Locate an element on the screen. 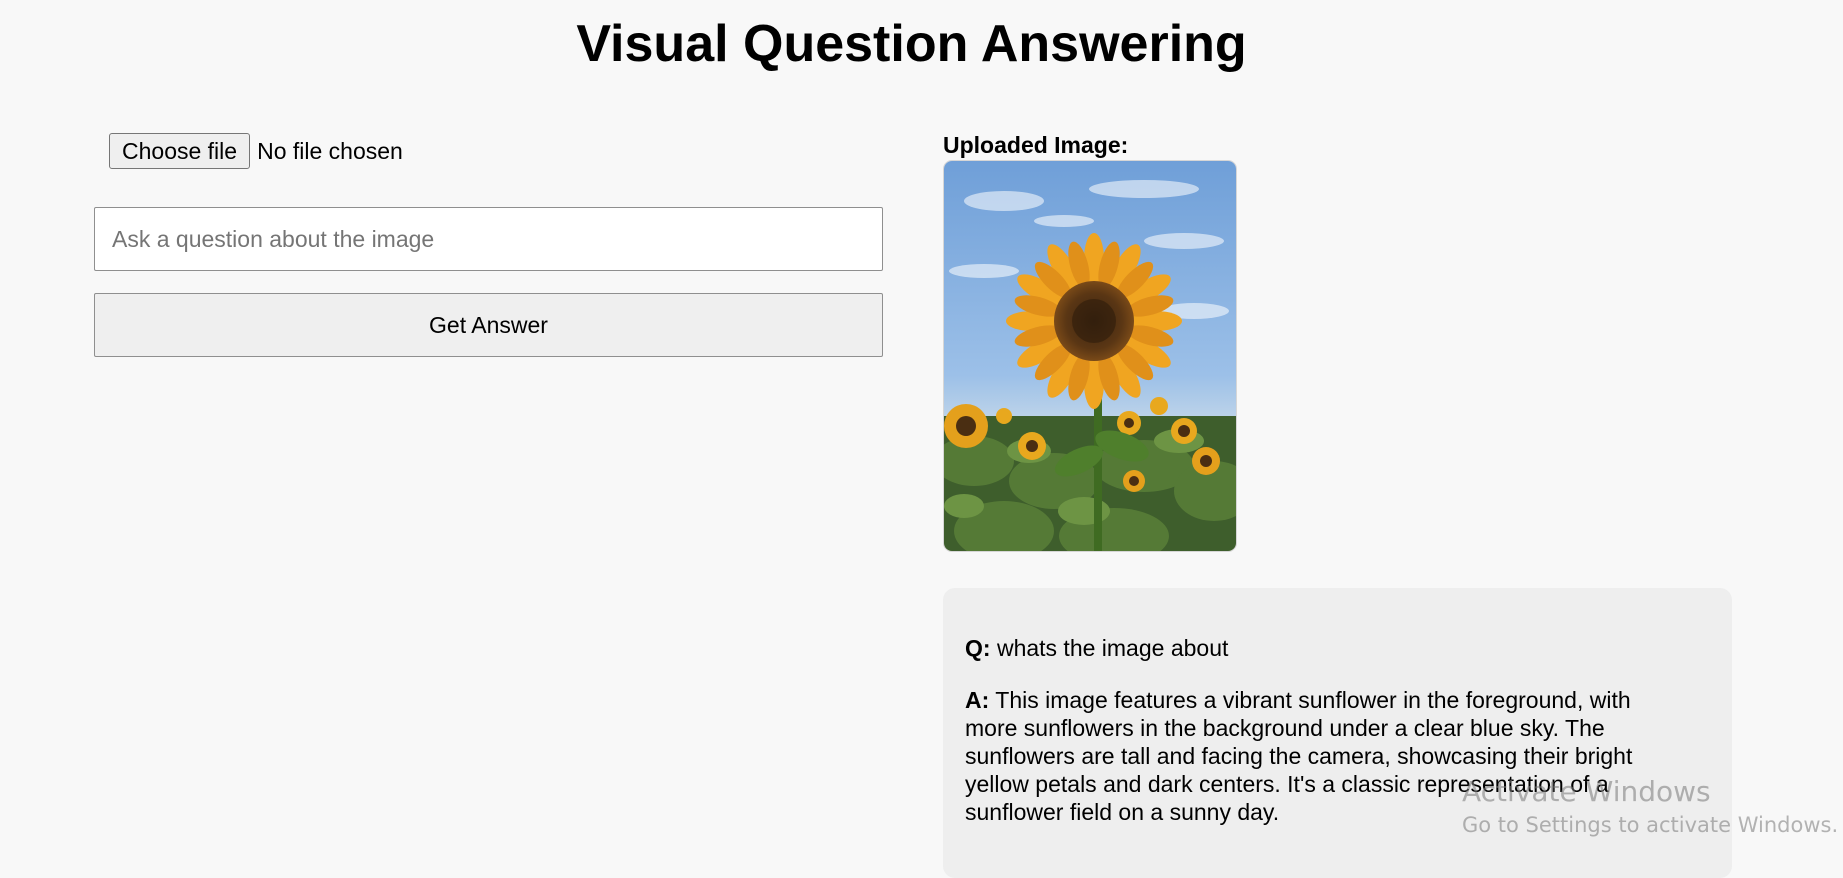 This screenshot has width=1843, height=878. page-title: Visual Question Answering is located at coordinates (911, 44).